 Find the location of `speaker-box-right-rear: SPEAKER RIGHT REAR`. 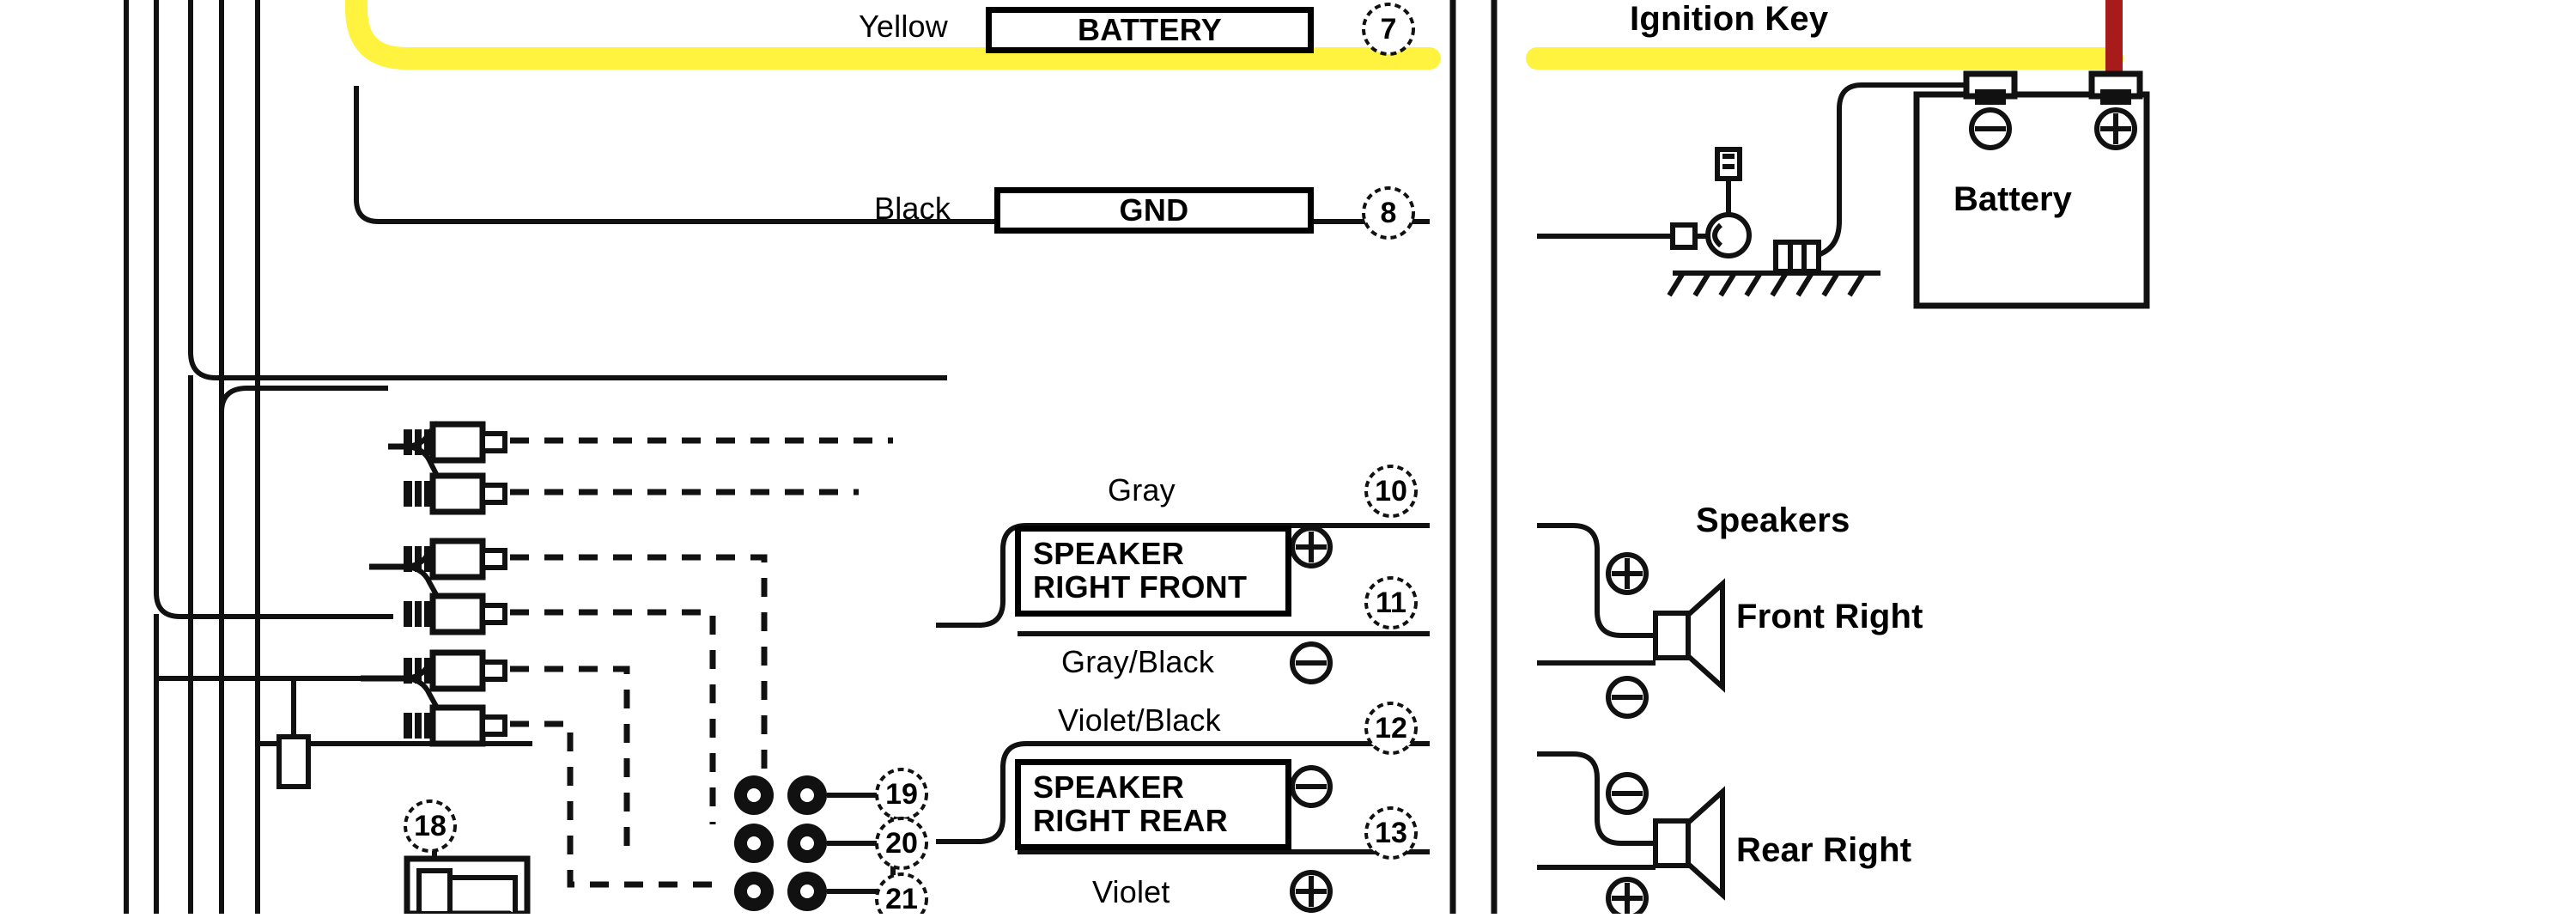

speaker-box-right-rear: SPEAKER RIGHT REAR is located at coordinates (1153, 804).